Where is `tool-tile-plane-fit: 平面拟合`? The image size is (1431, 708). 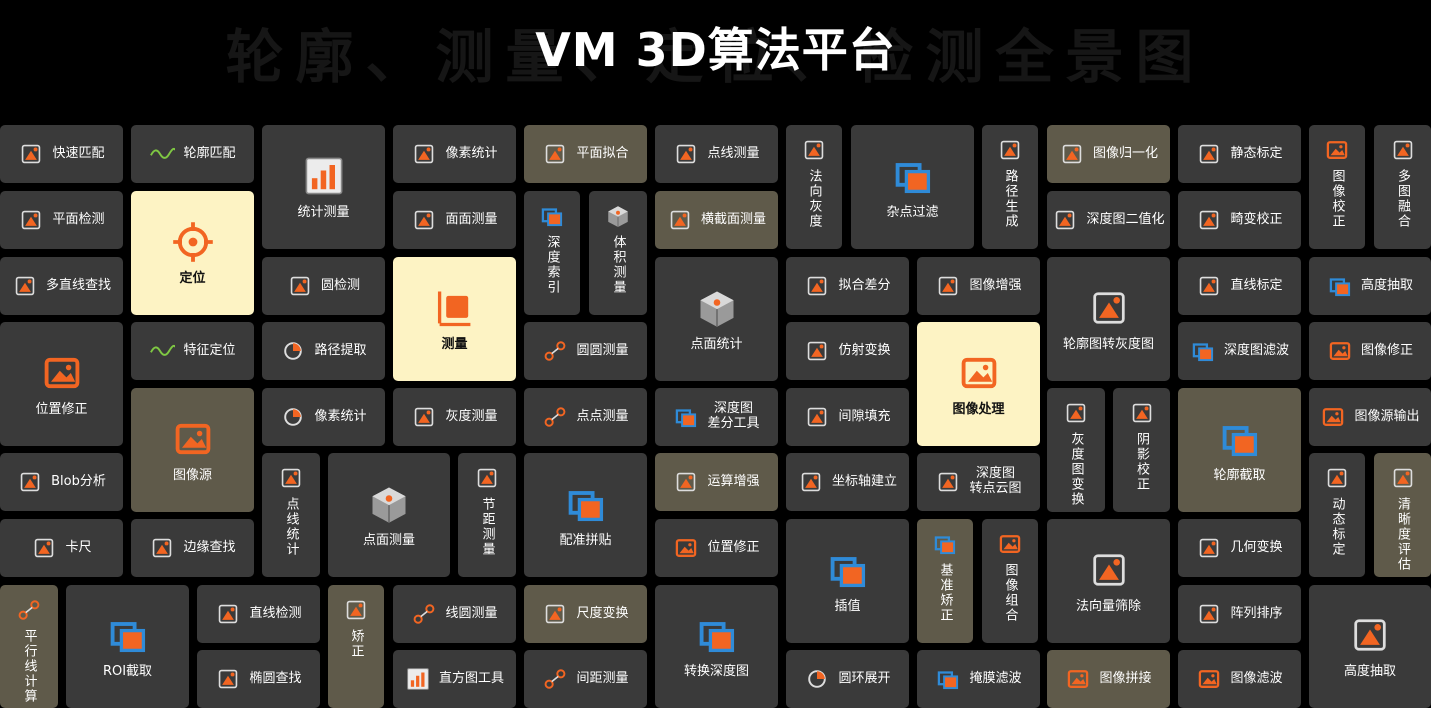 tool-tile-plane-fit: 平面拟合 is located at coordinates (585, 154).